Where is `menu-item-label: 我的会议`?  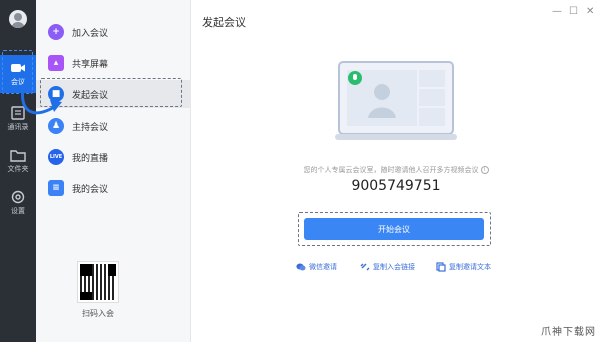
menu-item-label: 我的会议 is located at coordinates (90, 189).